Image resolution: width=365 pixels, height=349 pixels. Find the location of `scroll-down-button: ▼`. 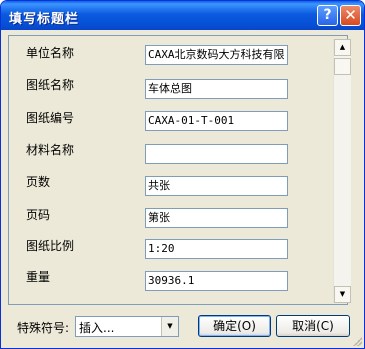

scroll-down-button: ▼ is located at coordinates (342, 294).